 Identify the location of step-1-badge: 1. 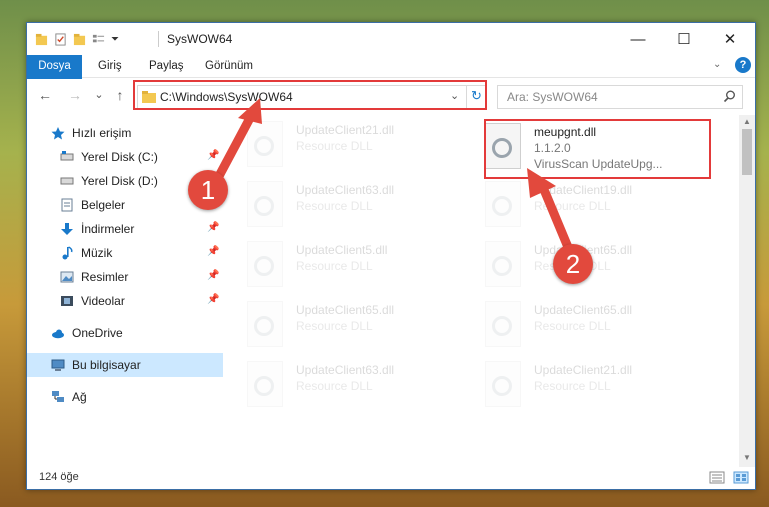
(208, 190).